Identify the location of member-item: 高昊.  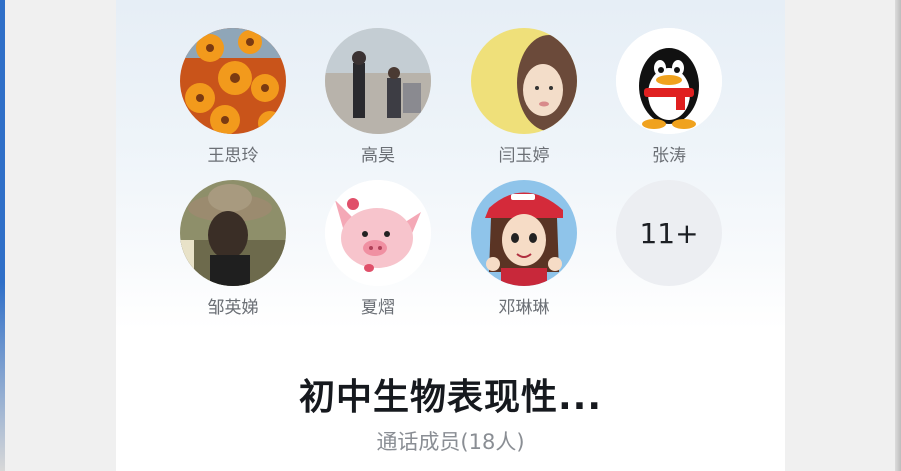
(378, 97).